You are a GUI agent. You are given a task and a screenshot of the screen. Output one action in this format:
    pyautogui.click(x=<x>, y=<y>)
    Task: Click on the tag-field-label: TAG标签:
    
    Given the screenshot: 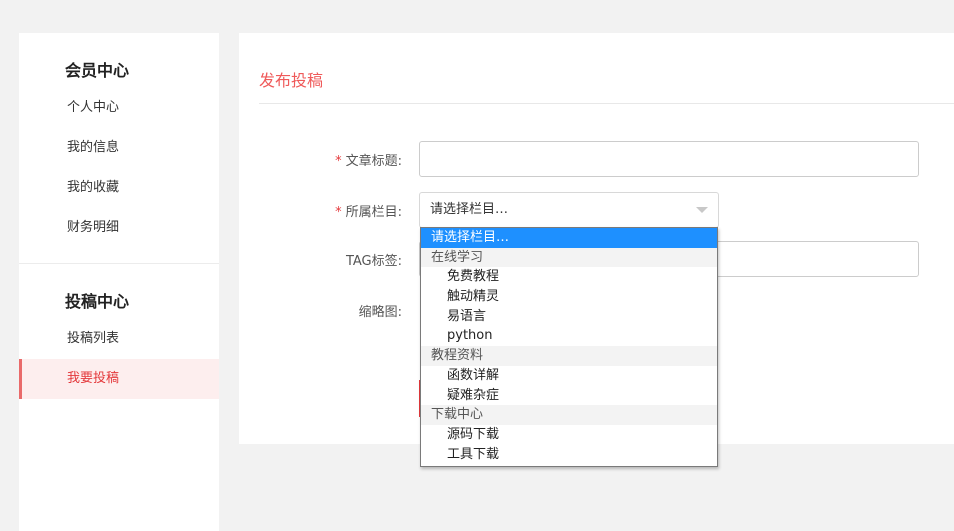 What is the action you would take?
    pyautogui.click(x=373, y=261)
    